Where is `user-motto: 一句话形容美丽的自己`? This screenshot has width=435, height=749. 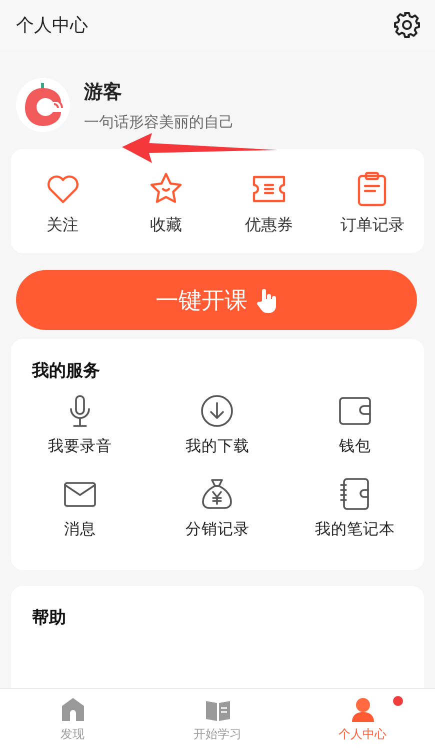 user-motto: 一句话形容美丽的自己 is located at coordinates (159, 122).